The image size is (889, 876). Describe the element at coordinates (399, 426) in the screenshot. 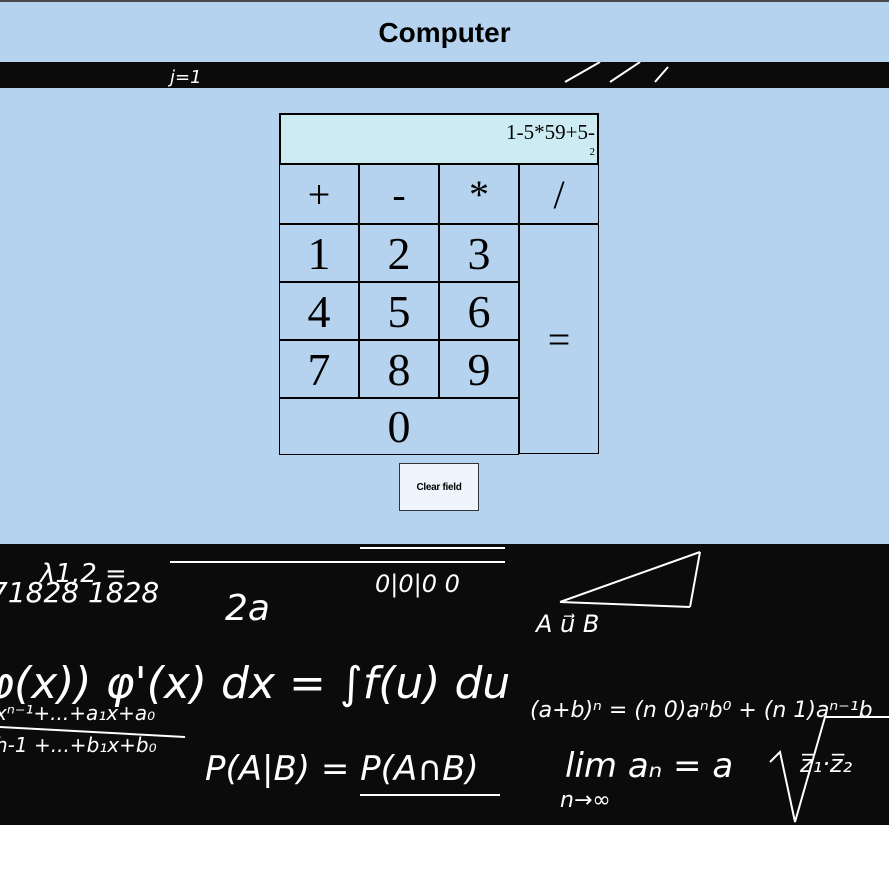

I see `digit-0-button: 0` at that location.